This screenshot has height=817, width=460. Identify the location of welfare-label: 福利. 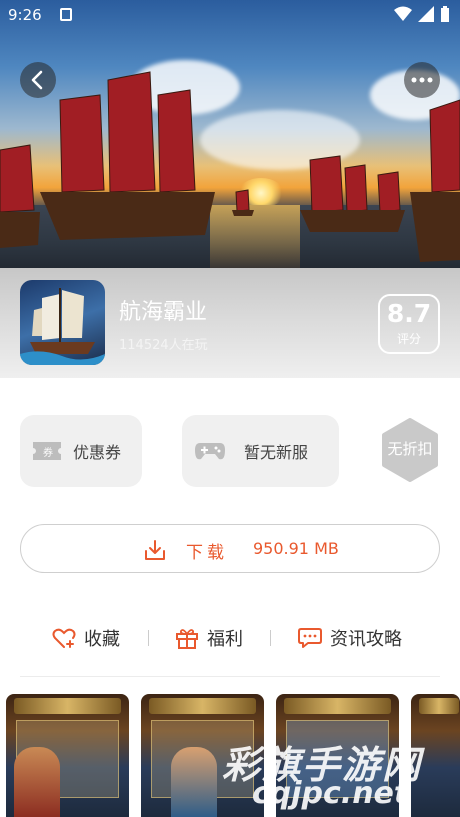
(225, 639).